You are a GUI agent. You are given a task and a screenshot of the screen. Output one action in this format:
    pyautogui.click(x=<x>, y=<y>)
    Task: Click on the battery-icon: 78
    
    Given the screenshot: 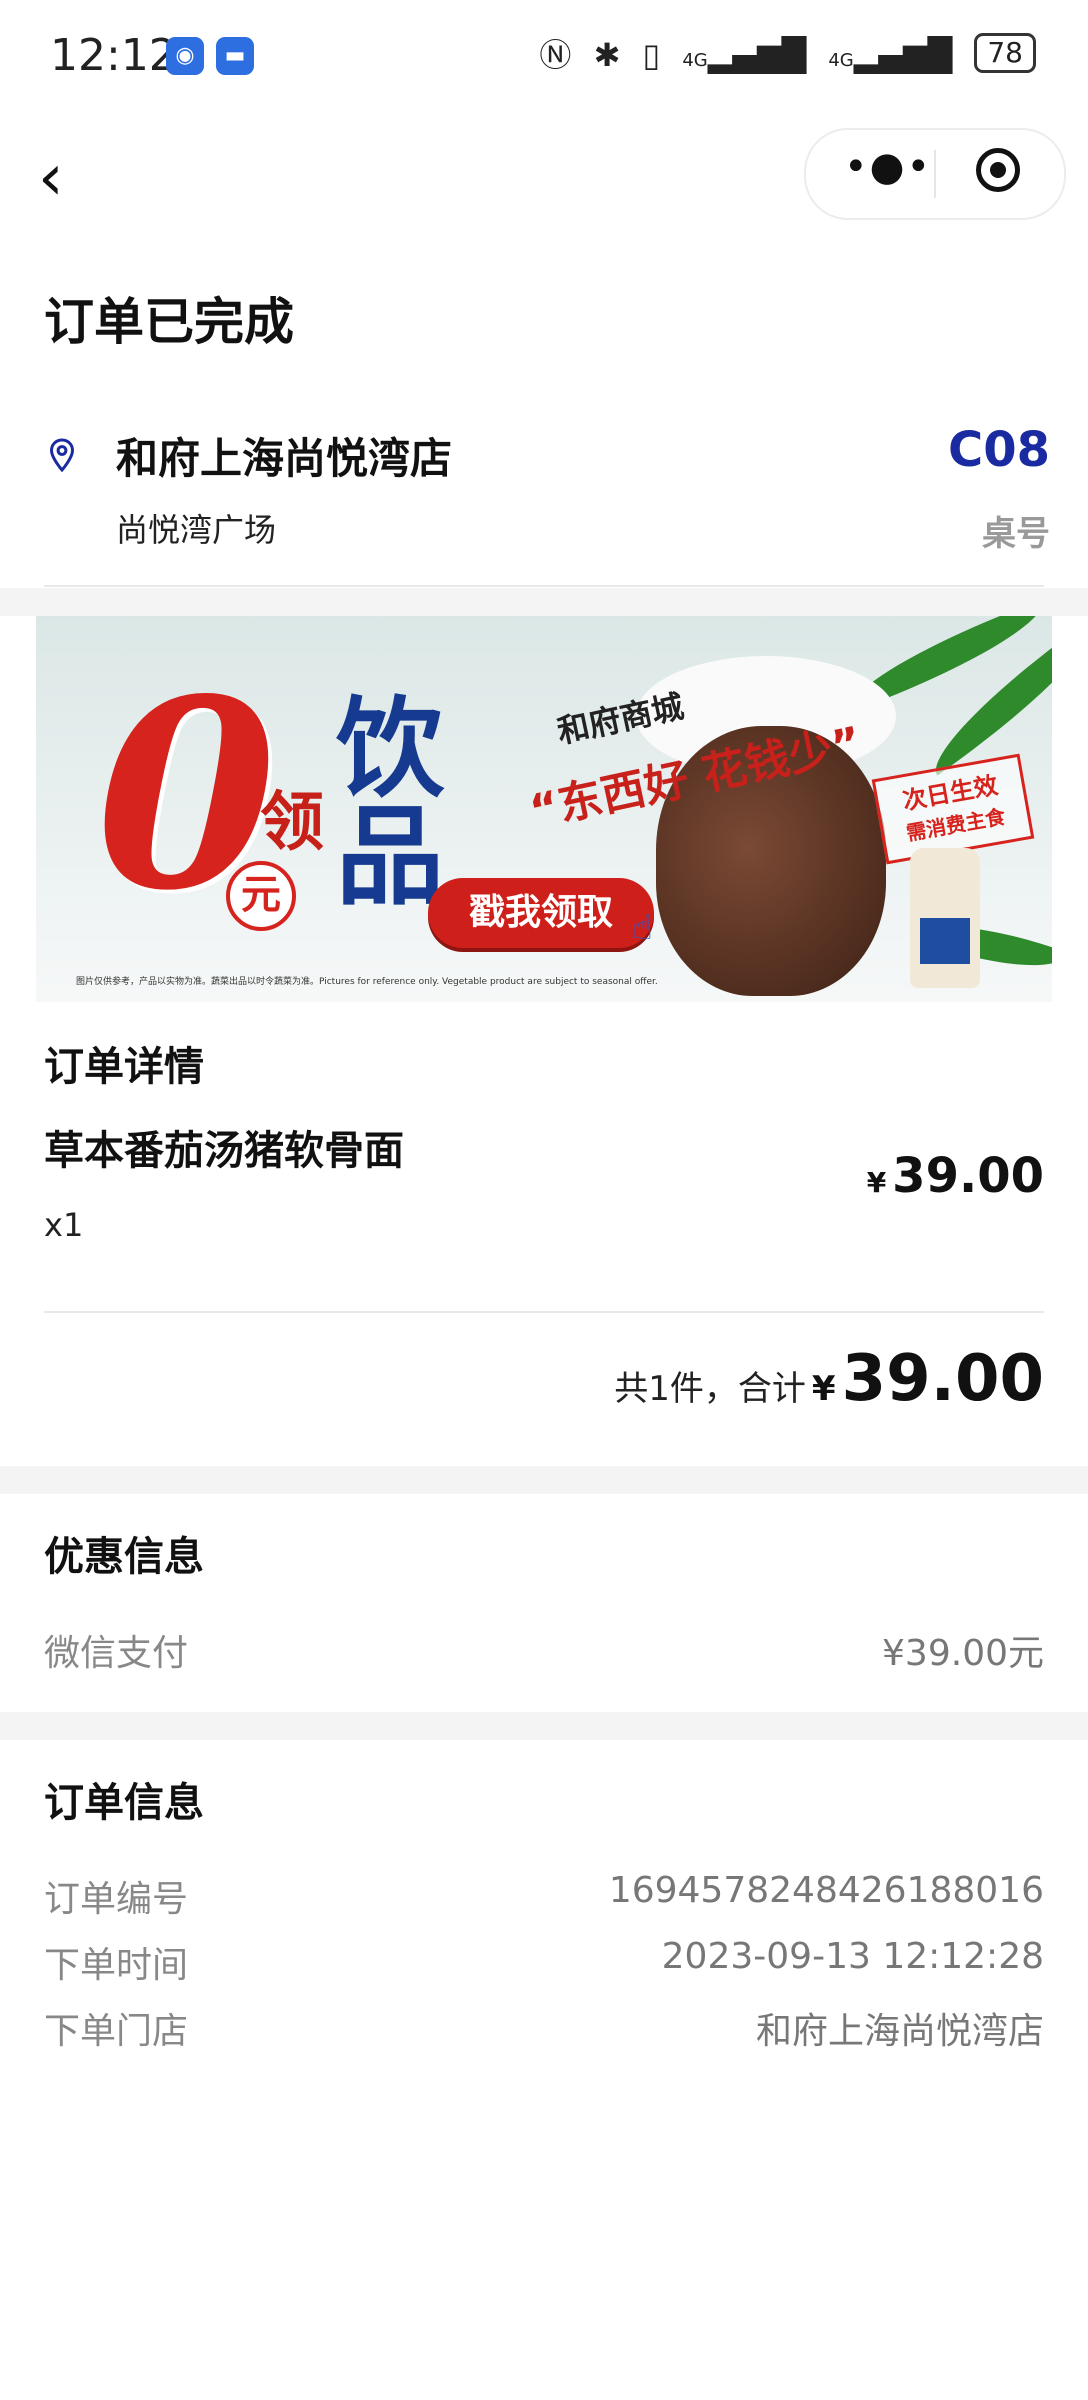 What is the action you would take?
    pyautogui.click(x=1005, y=53)
    